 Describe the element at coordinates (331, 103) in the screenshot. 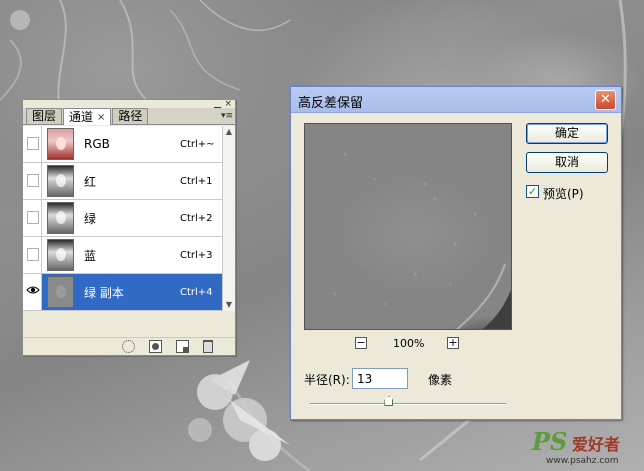

I see `dialog-title: 高反差保留` at that location.